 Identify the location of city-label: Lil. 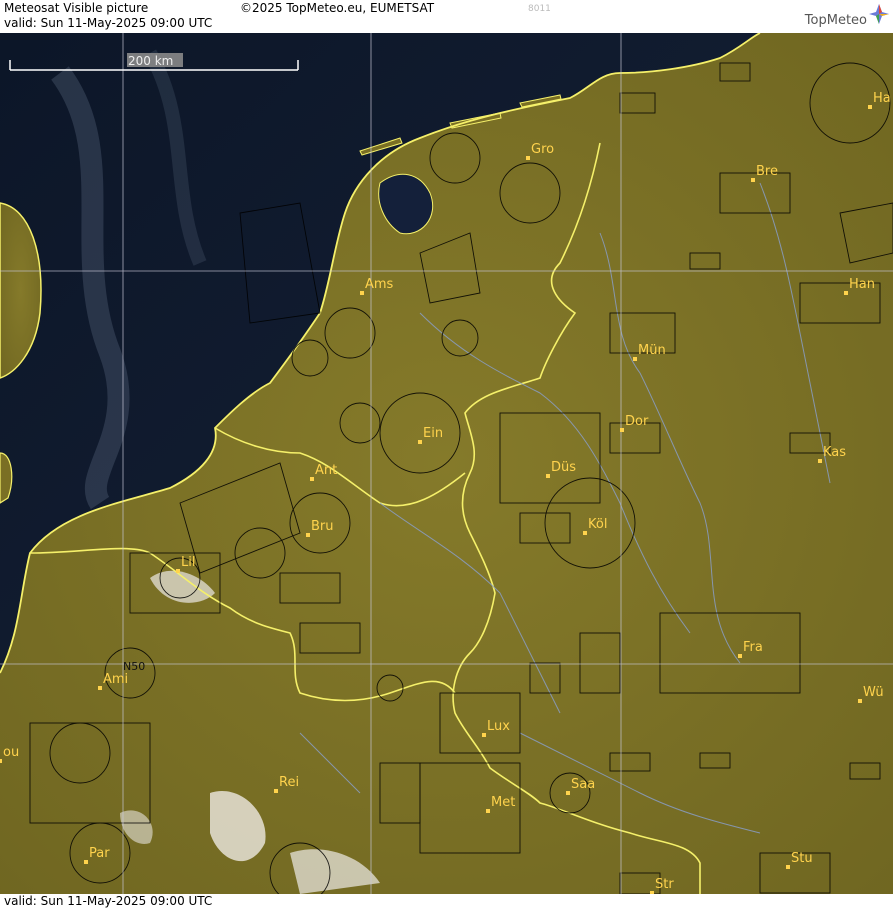
(188, 562).